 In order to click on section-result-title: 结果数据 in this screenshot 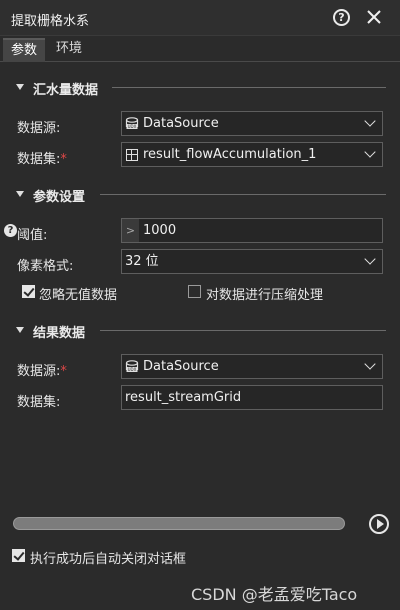, I will do `click(59, 333)`.